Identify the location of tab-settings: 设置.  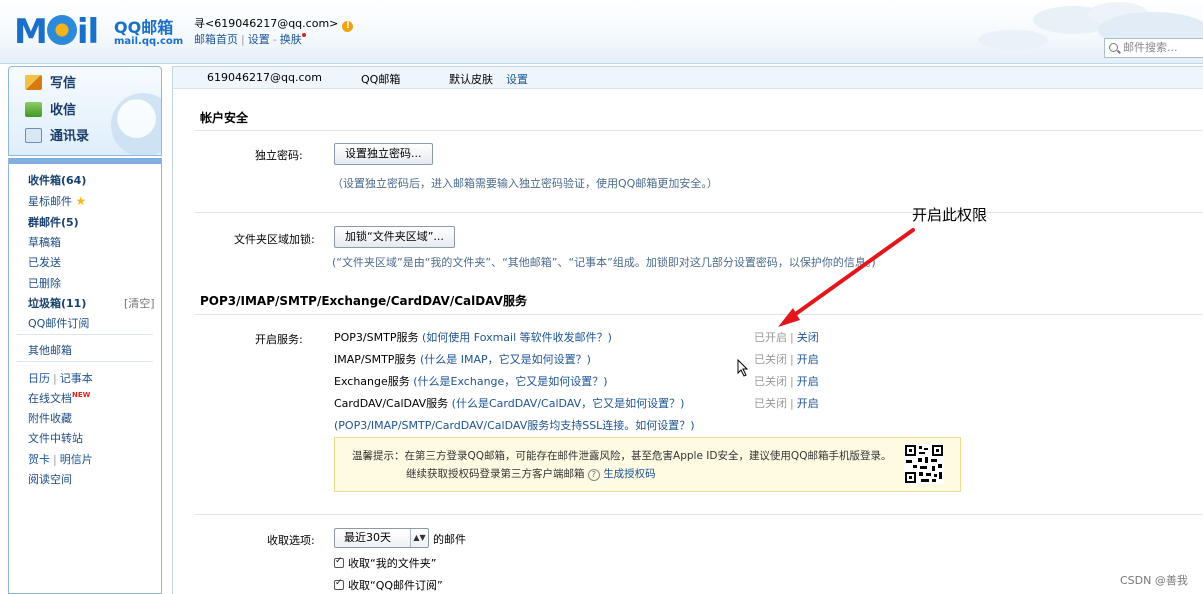
(517, 79).